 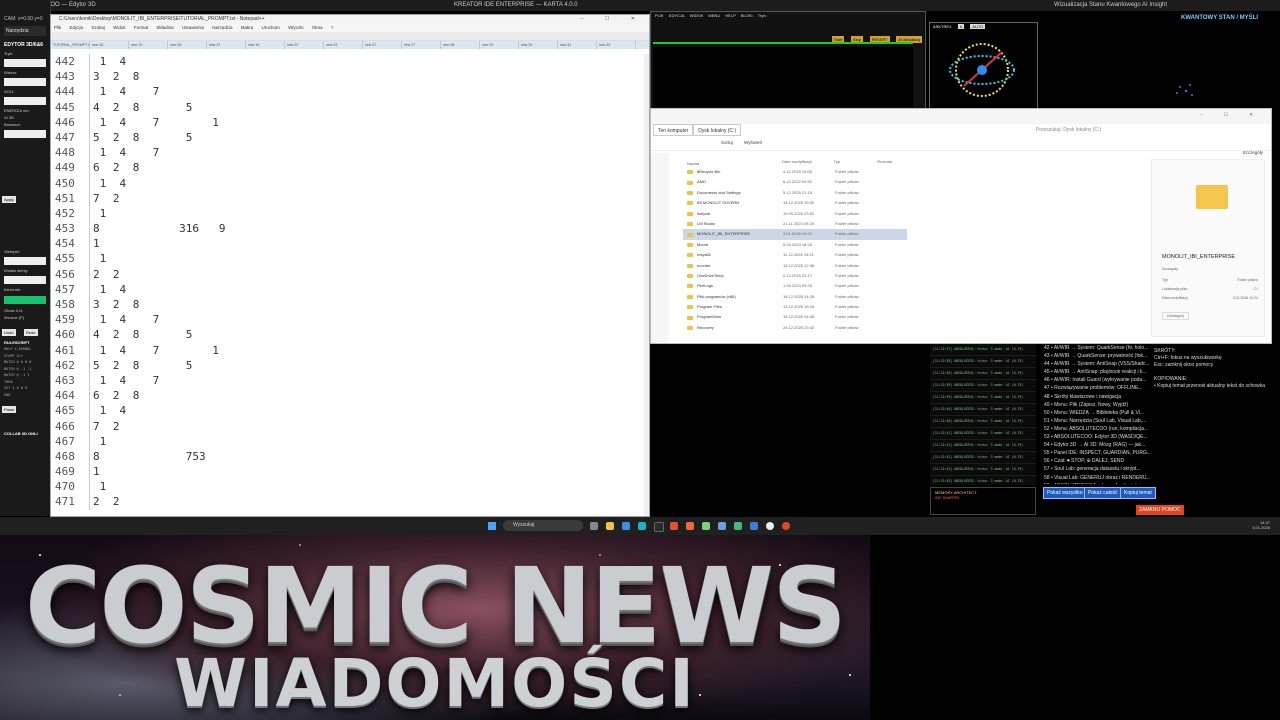 What do you see at coordinates (543, 525) in the screenshot?
I see `taskbar-search: Wyszukaj` at bounding box center [543, 525].